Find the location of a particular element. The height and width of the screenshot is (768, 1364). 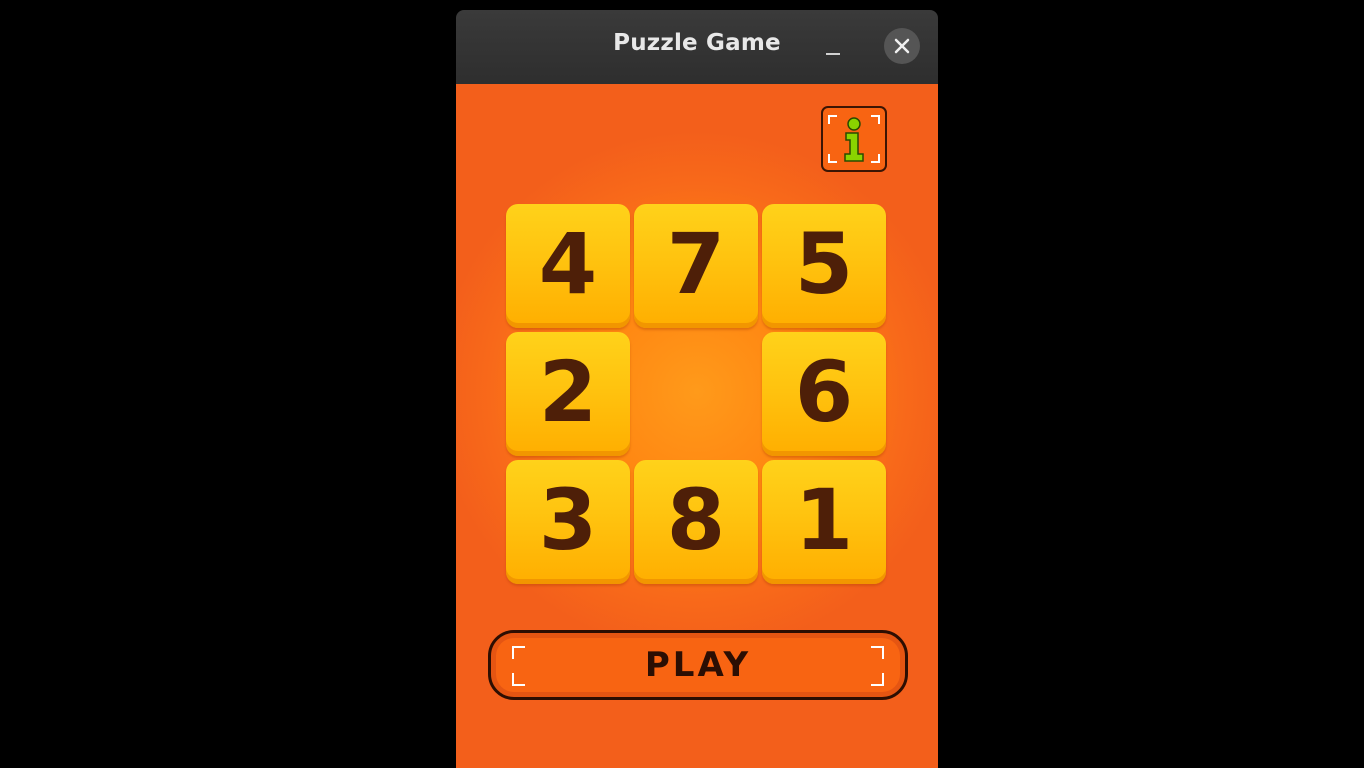

info-button: i is located at coordinates (854, 139).